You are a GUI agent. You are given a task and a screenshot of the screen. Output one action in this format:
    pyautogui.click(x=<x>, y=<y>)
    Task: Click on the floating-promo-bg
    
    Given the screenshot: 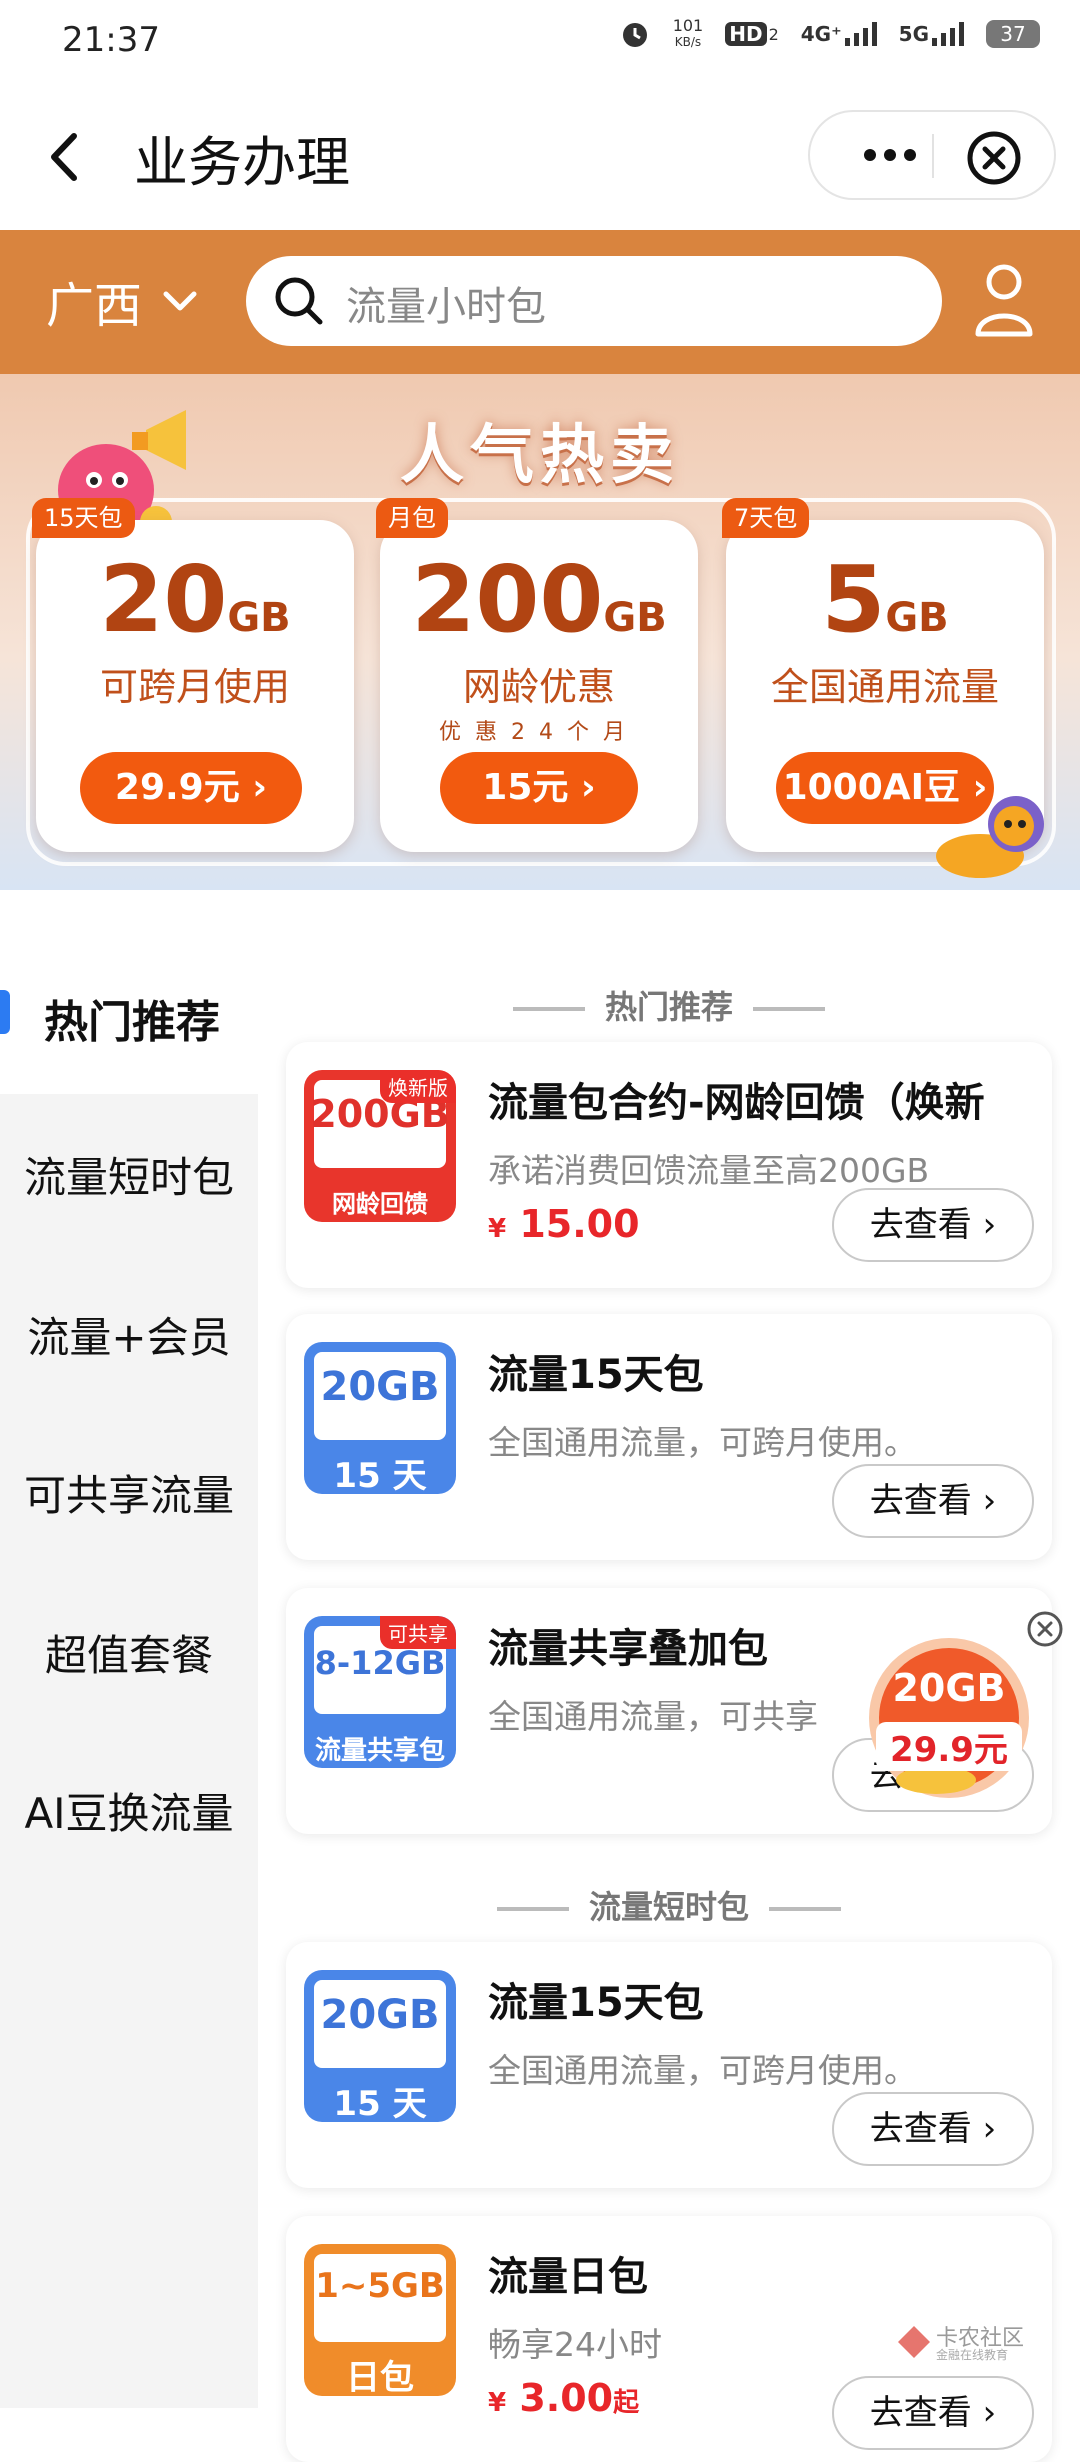 What is the action you would take?
    pyautogui.click(x=949, y=1718)
    